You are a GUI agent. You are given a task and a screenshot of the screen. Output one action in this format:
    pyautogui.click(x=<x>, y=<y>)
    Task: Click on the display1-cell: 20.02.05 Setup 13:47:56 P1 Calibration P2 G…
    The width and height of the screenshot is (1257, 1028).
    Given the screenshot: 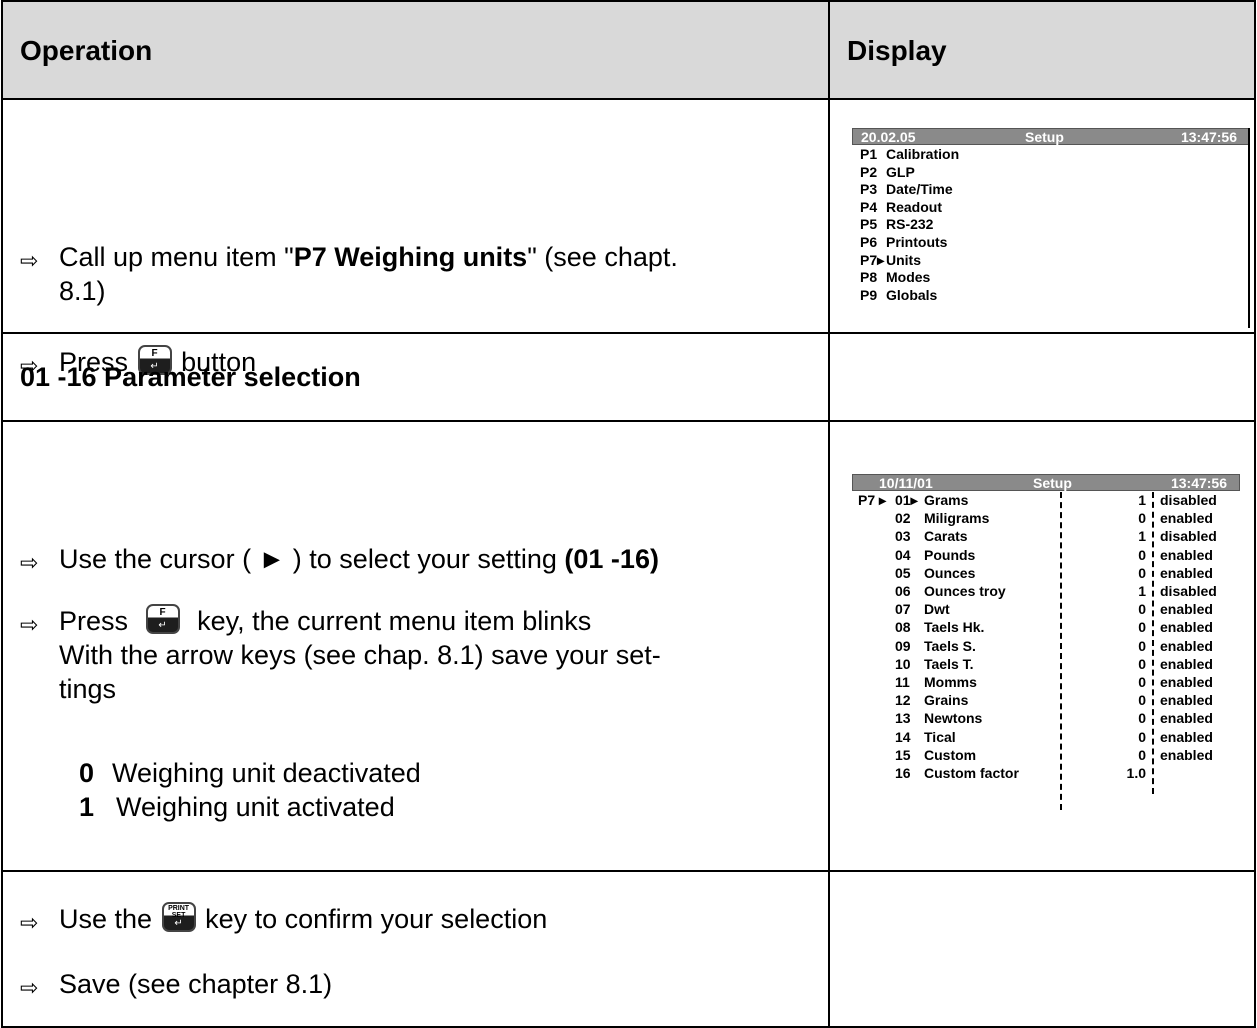 What is the action you would take?
    pyautogui.click(x=1042, y=216)
    